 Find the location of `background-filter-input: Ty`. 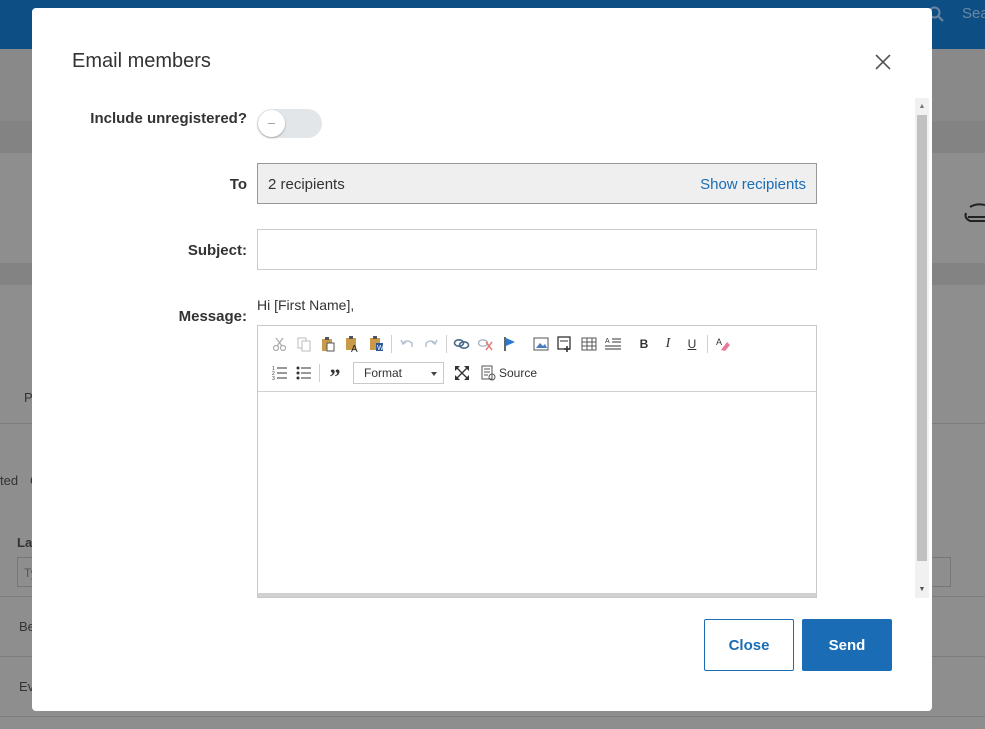

background-filter-input: Ty is located at coordinates (27, 572).